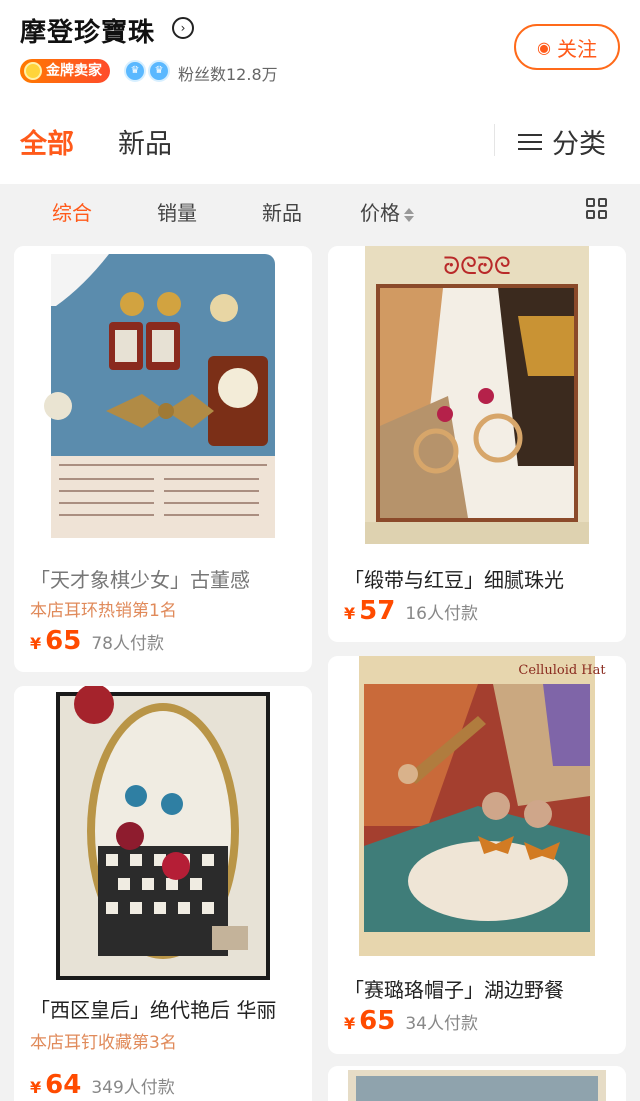  Describe the element at coordinates (47, 141) in the screenshot. I see `tab-all: 全部` at that location.